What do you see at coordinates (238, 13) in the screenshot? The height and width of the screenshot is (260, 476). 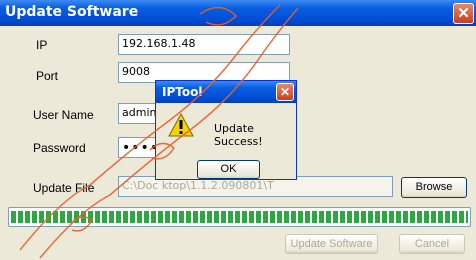 I see `window-titlebar: Update Software ✕` at bounding box center [238, 13].